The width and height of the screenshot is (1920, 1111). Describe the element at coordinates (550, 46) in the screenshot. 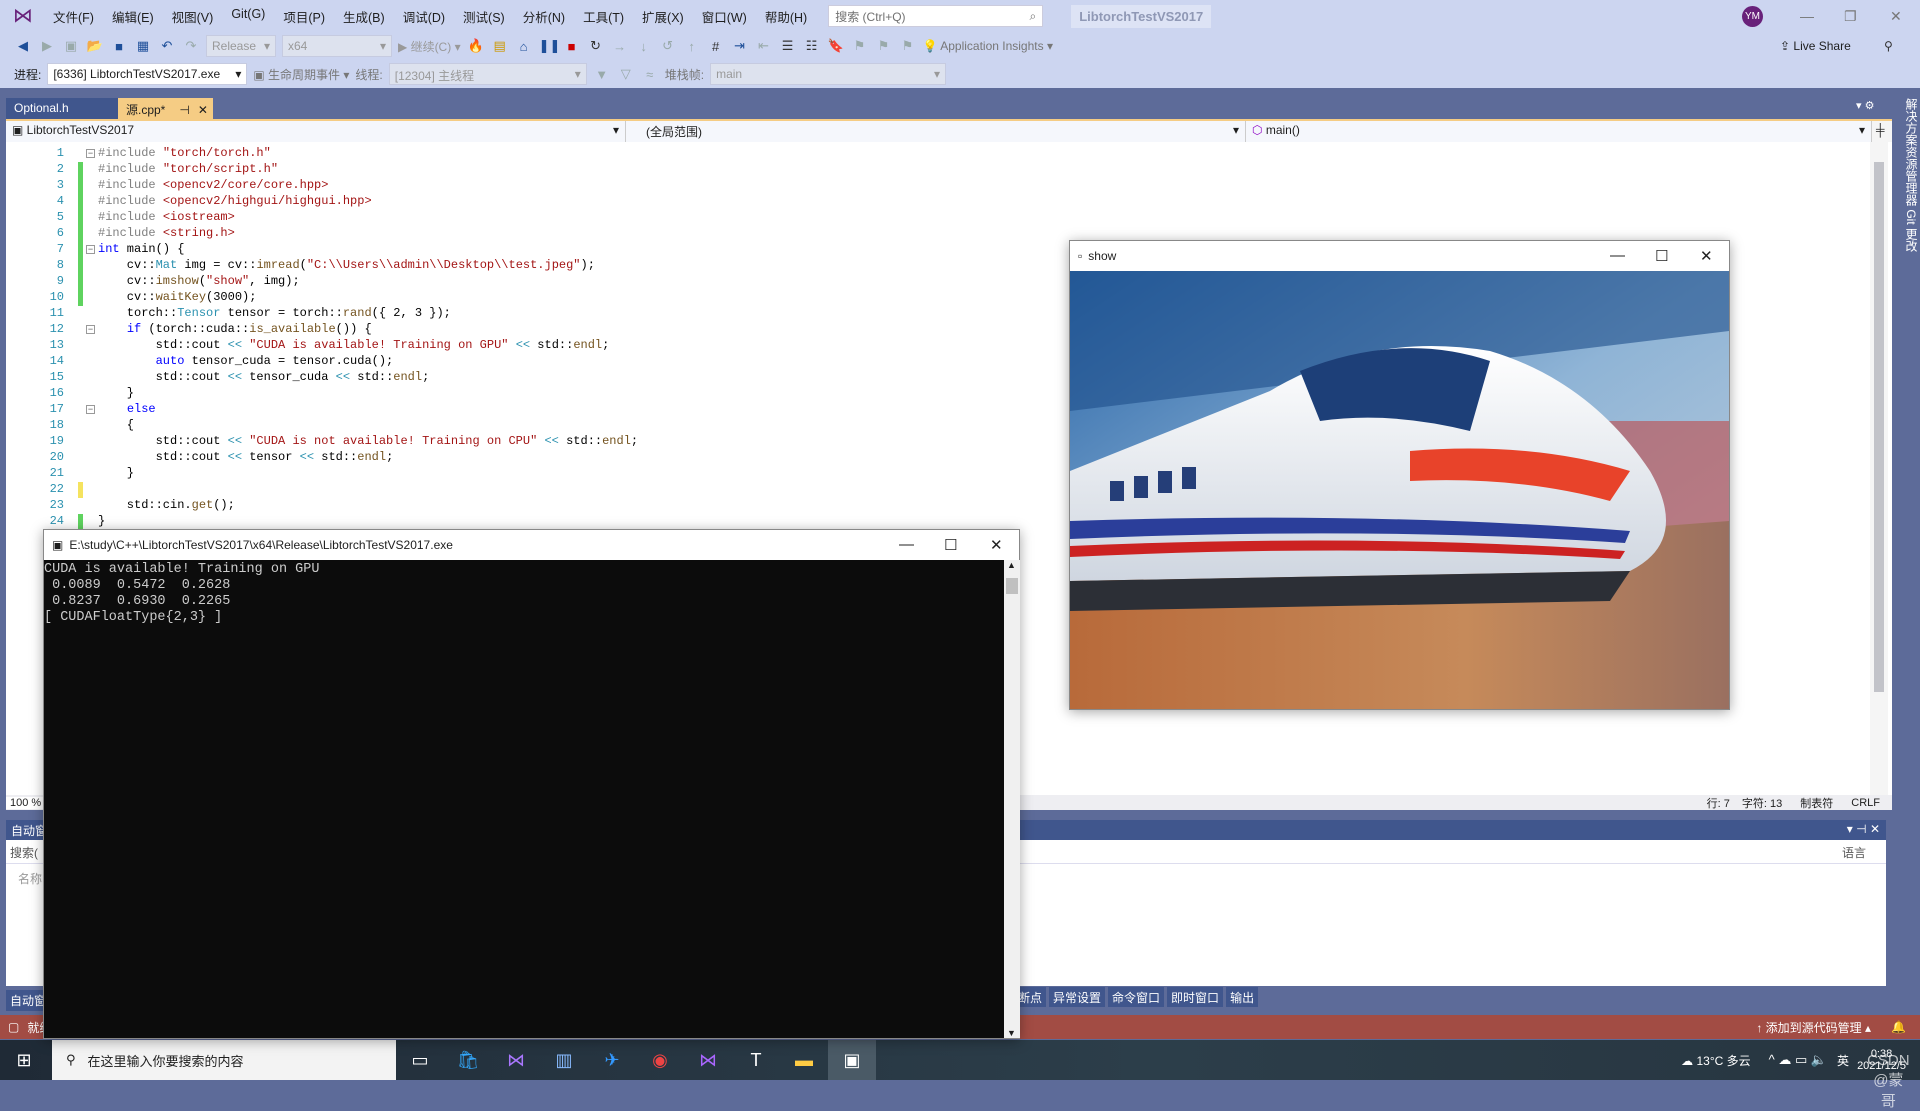

I see `pause-icon: ❚❚` at that location.